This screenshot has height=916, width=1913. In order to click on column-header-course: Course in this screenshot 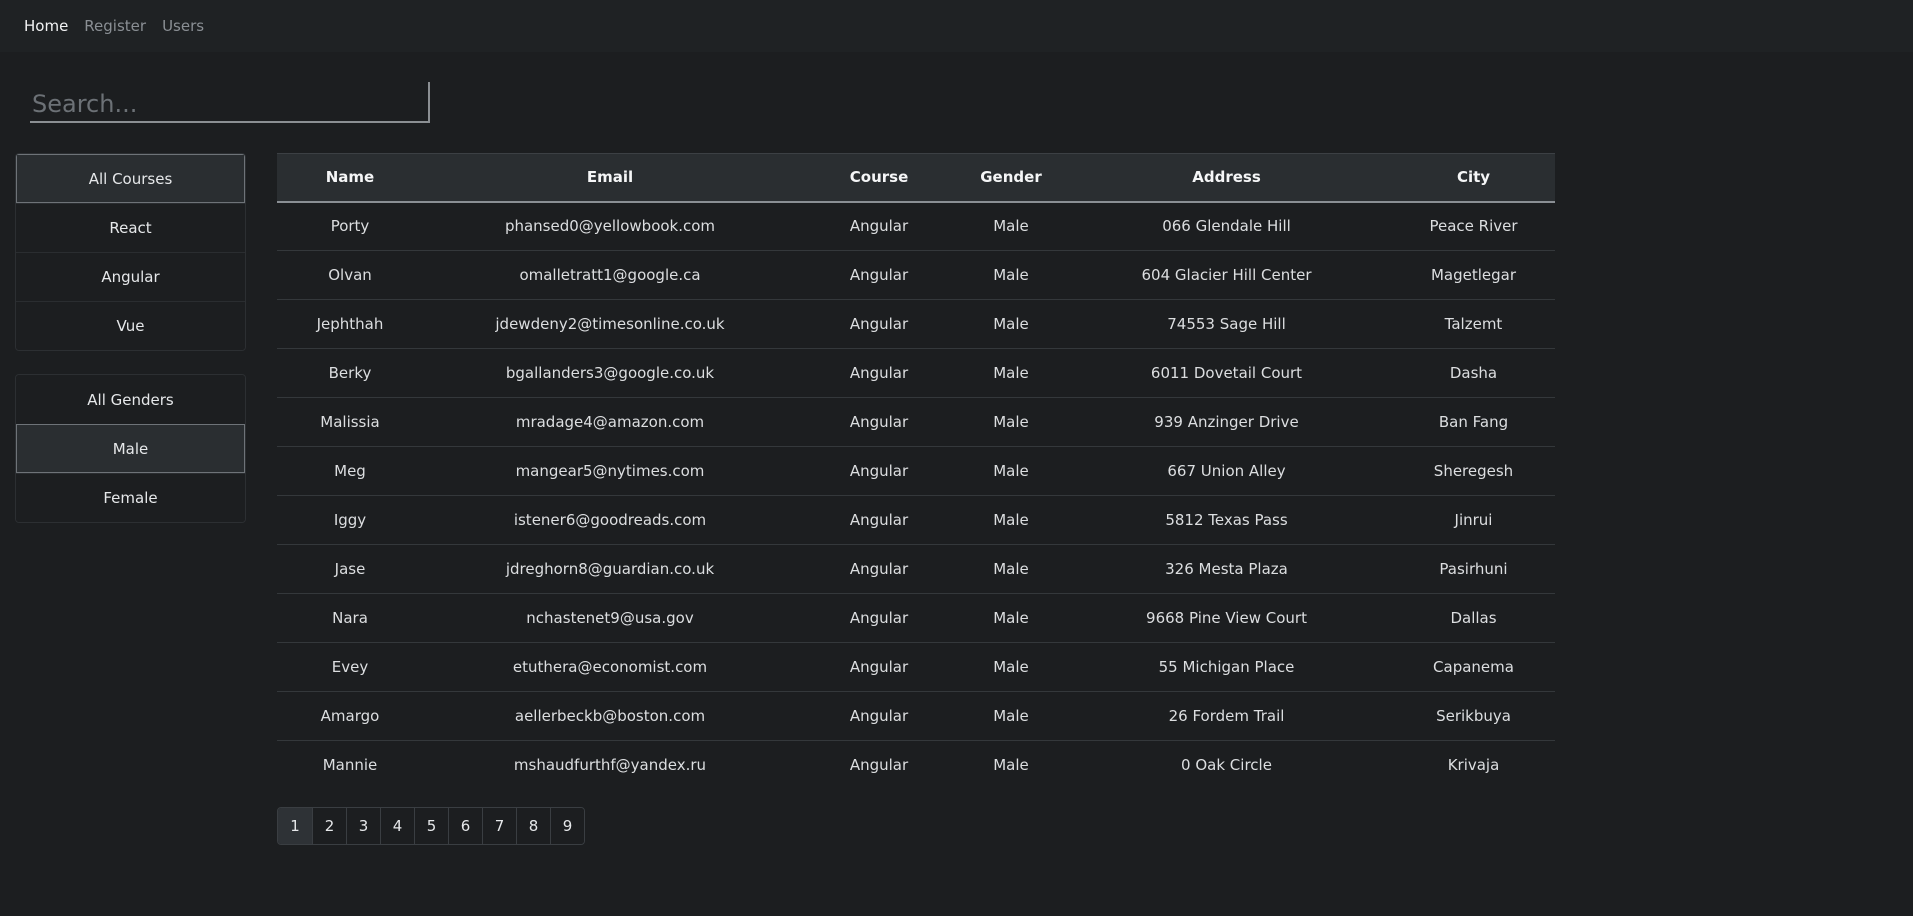, I will do `click(879, 178)`.